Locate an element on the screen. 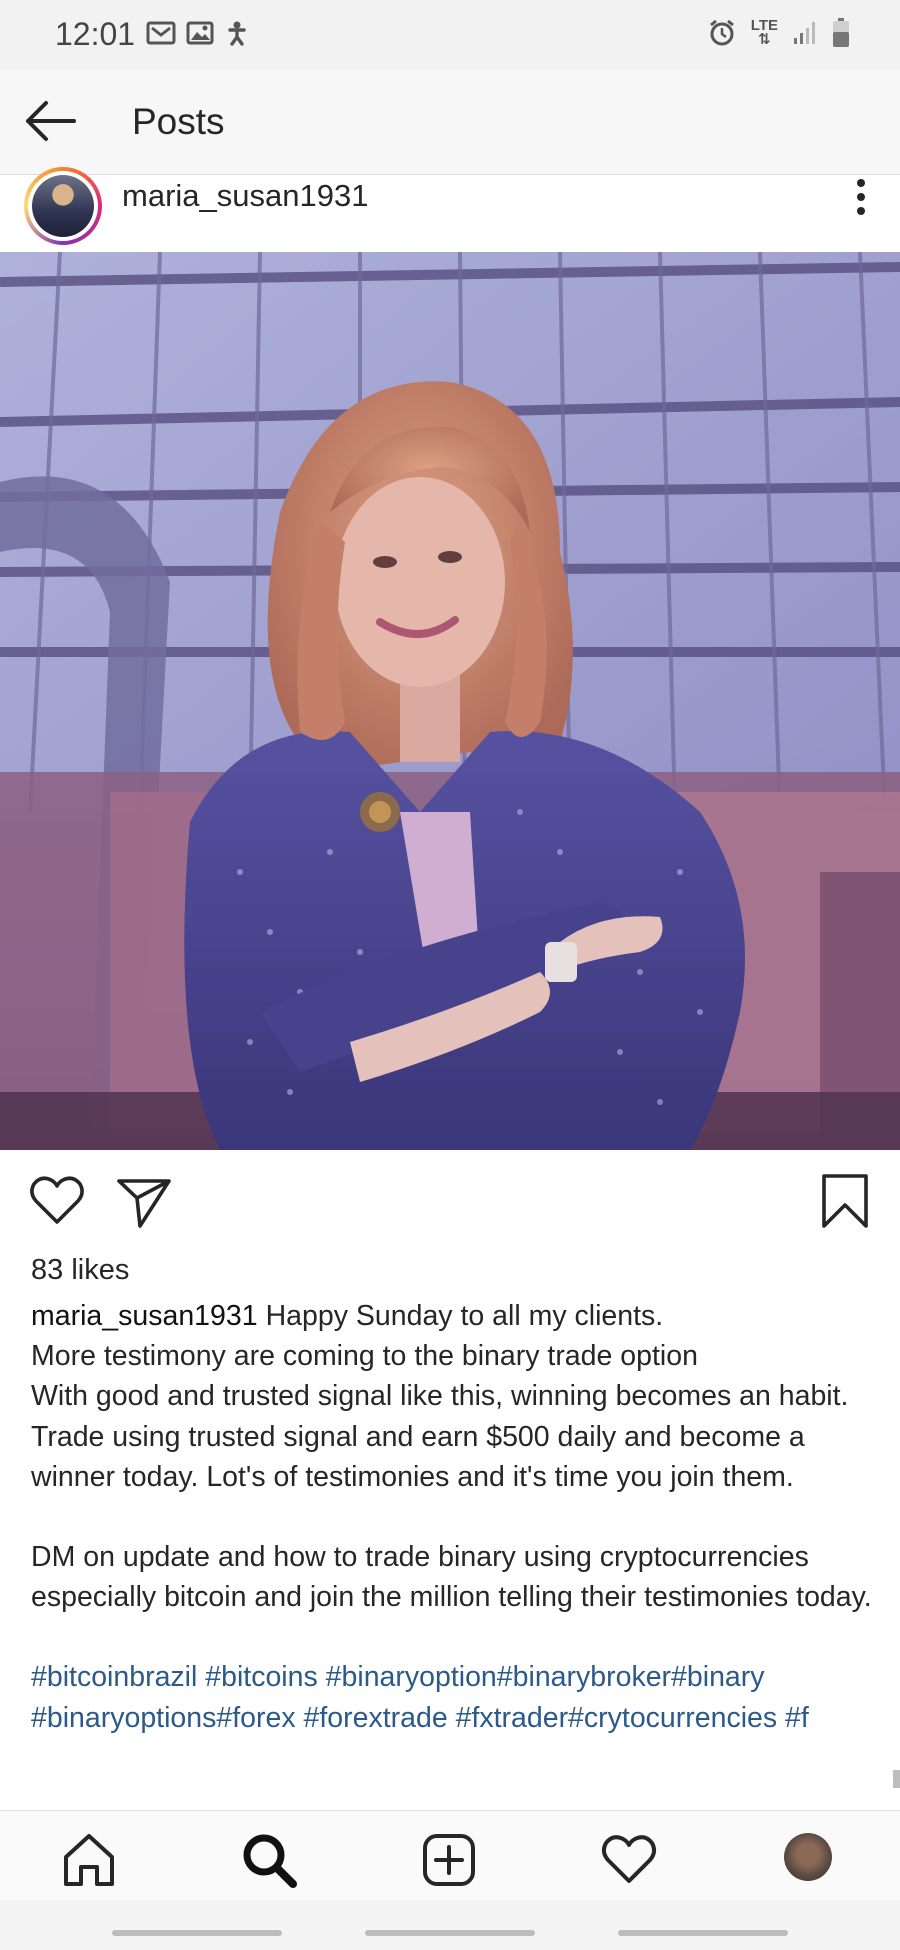 The image size is (900, 1950). post-avatar is located at coordinates (63, 206).